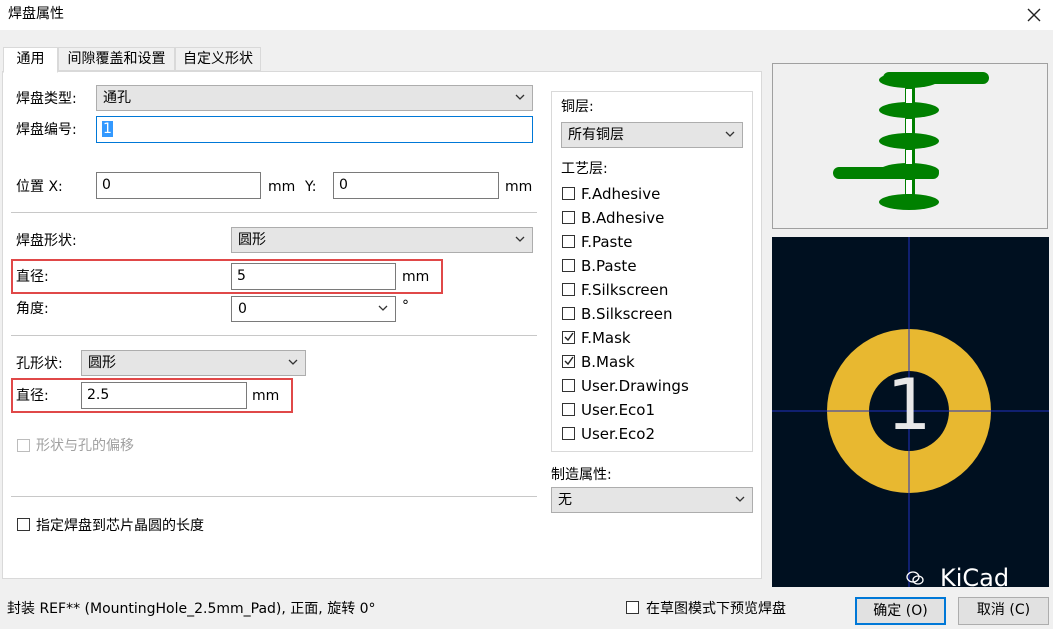 This screenshot has width=1053, height=629. What do you see at coordinates (36, 14) in the screenshot?
I see `window-title: 焊盘属性` at bounding box center [36, 14].